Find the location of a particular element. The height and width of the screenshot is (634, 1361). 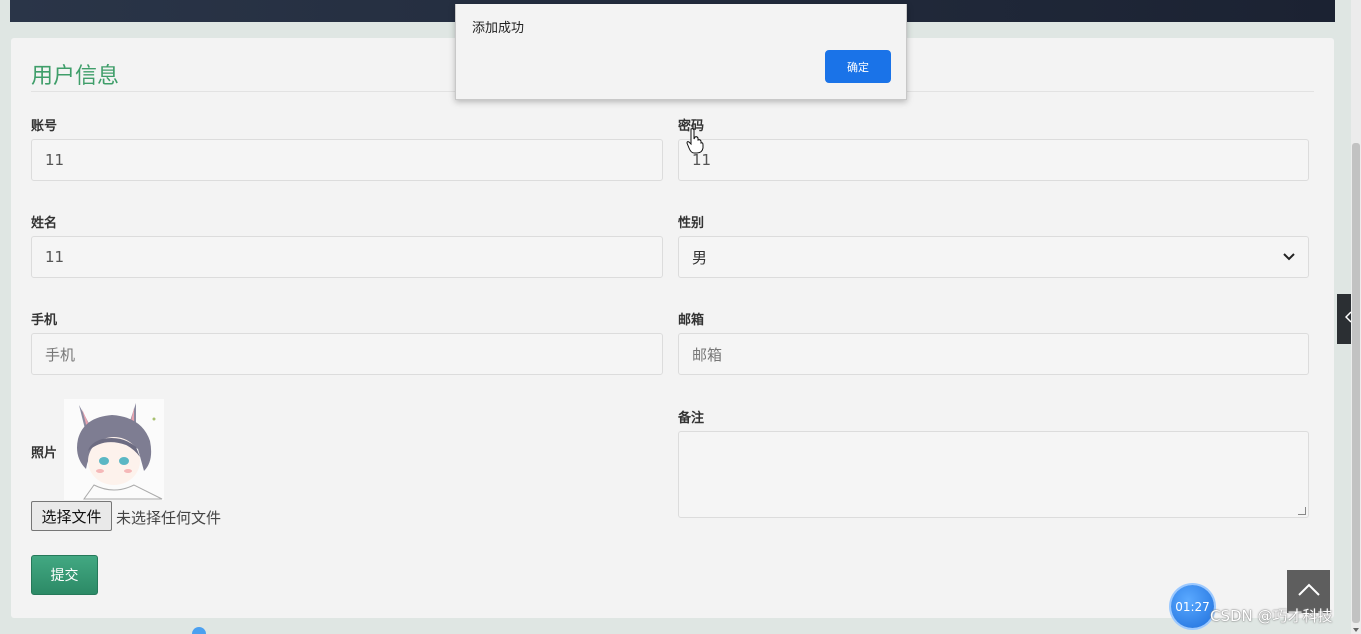

name-value: 11 is located at coordinates (55, 257).